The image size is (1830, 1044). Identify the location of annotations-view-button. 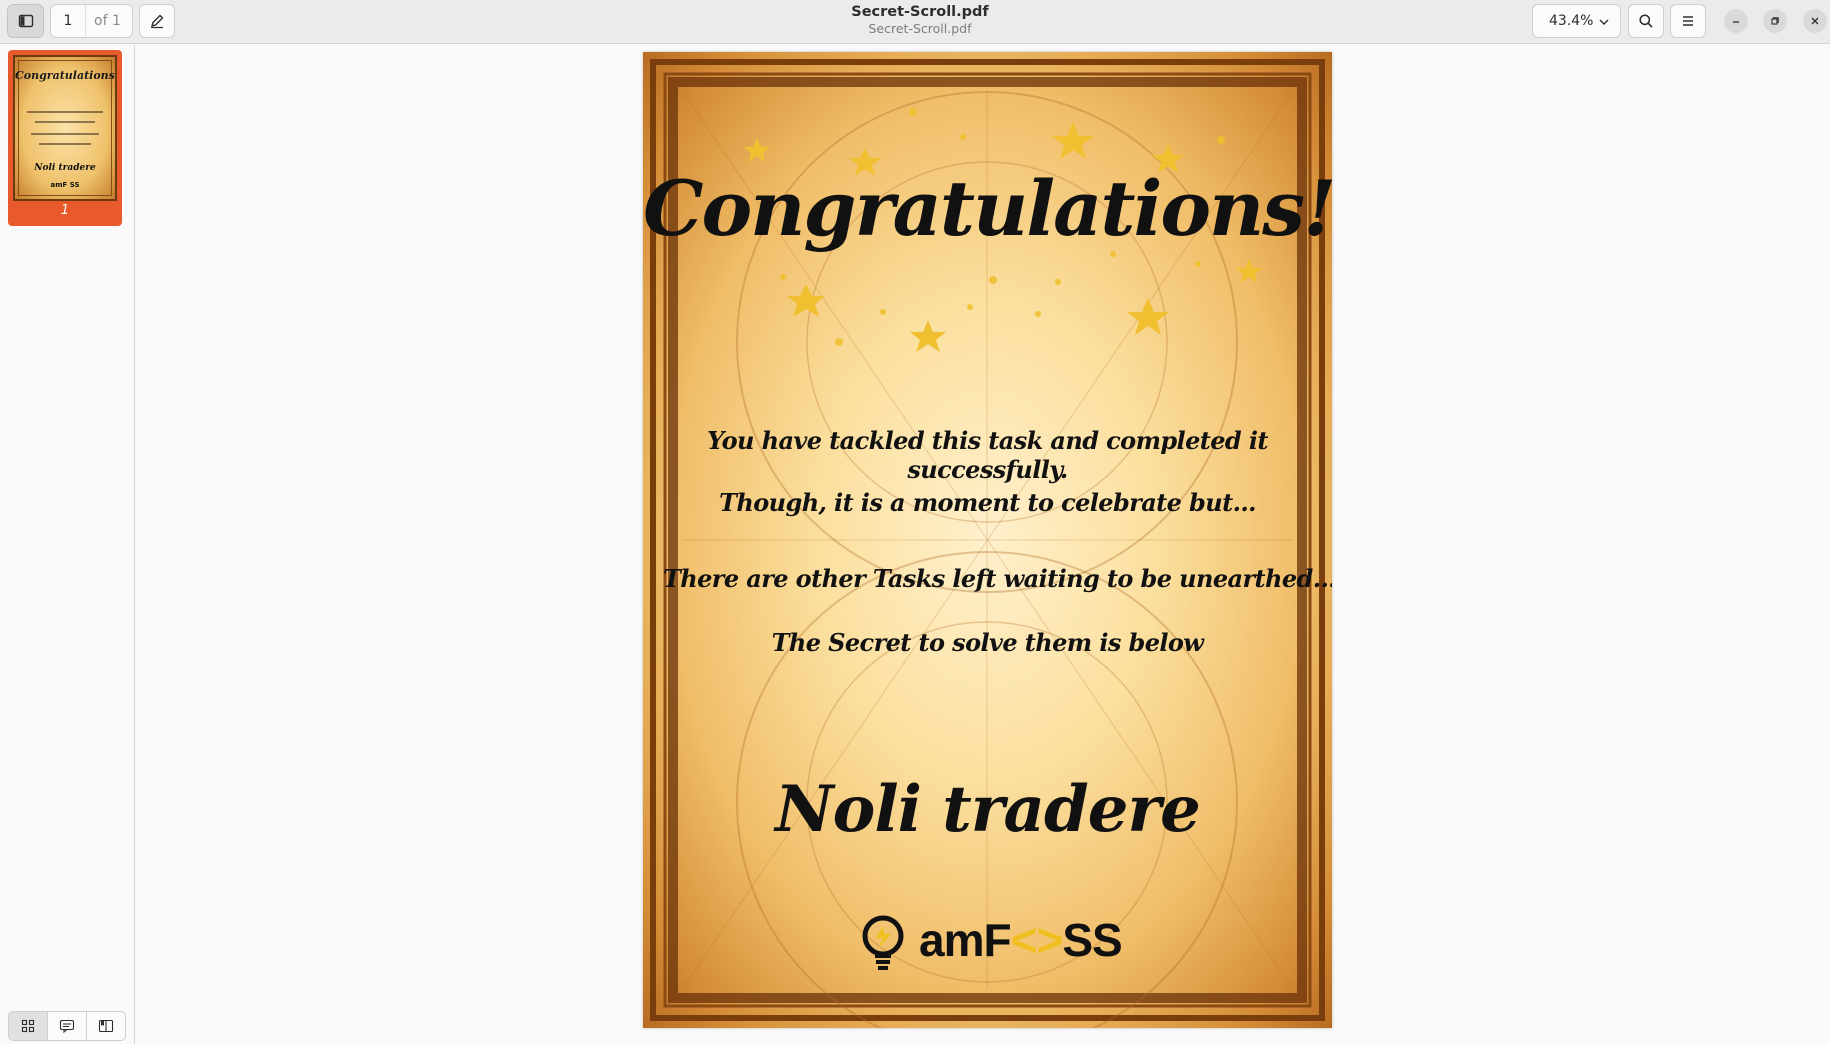
(67, 1026).